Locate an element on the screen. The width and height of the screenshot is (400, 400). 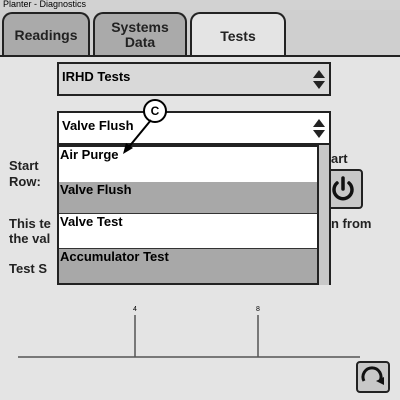
refresh-button is located at coordinates (373, 377).